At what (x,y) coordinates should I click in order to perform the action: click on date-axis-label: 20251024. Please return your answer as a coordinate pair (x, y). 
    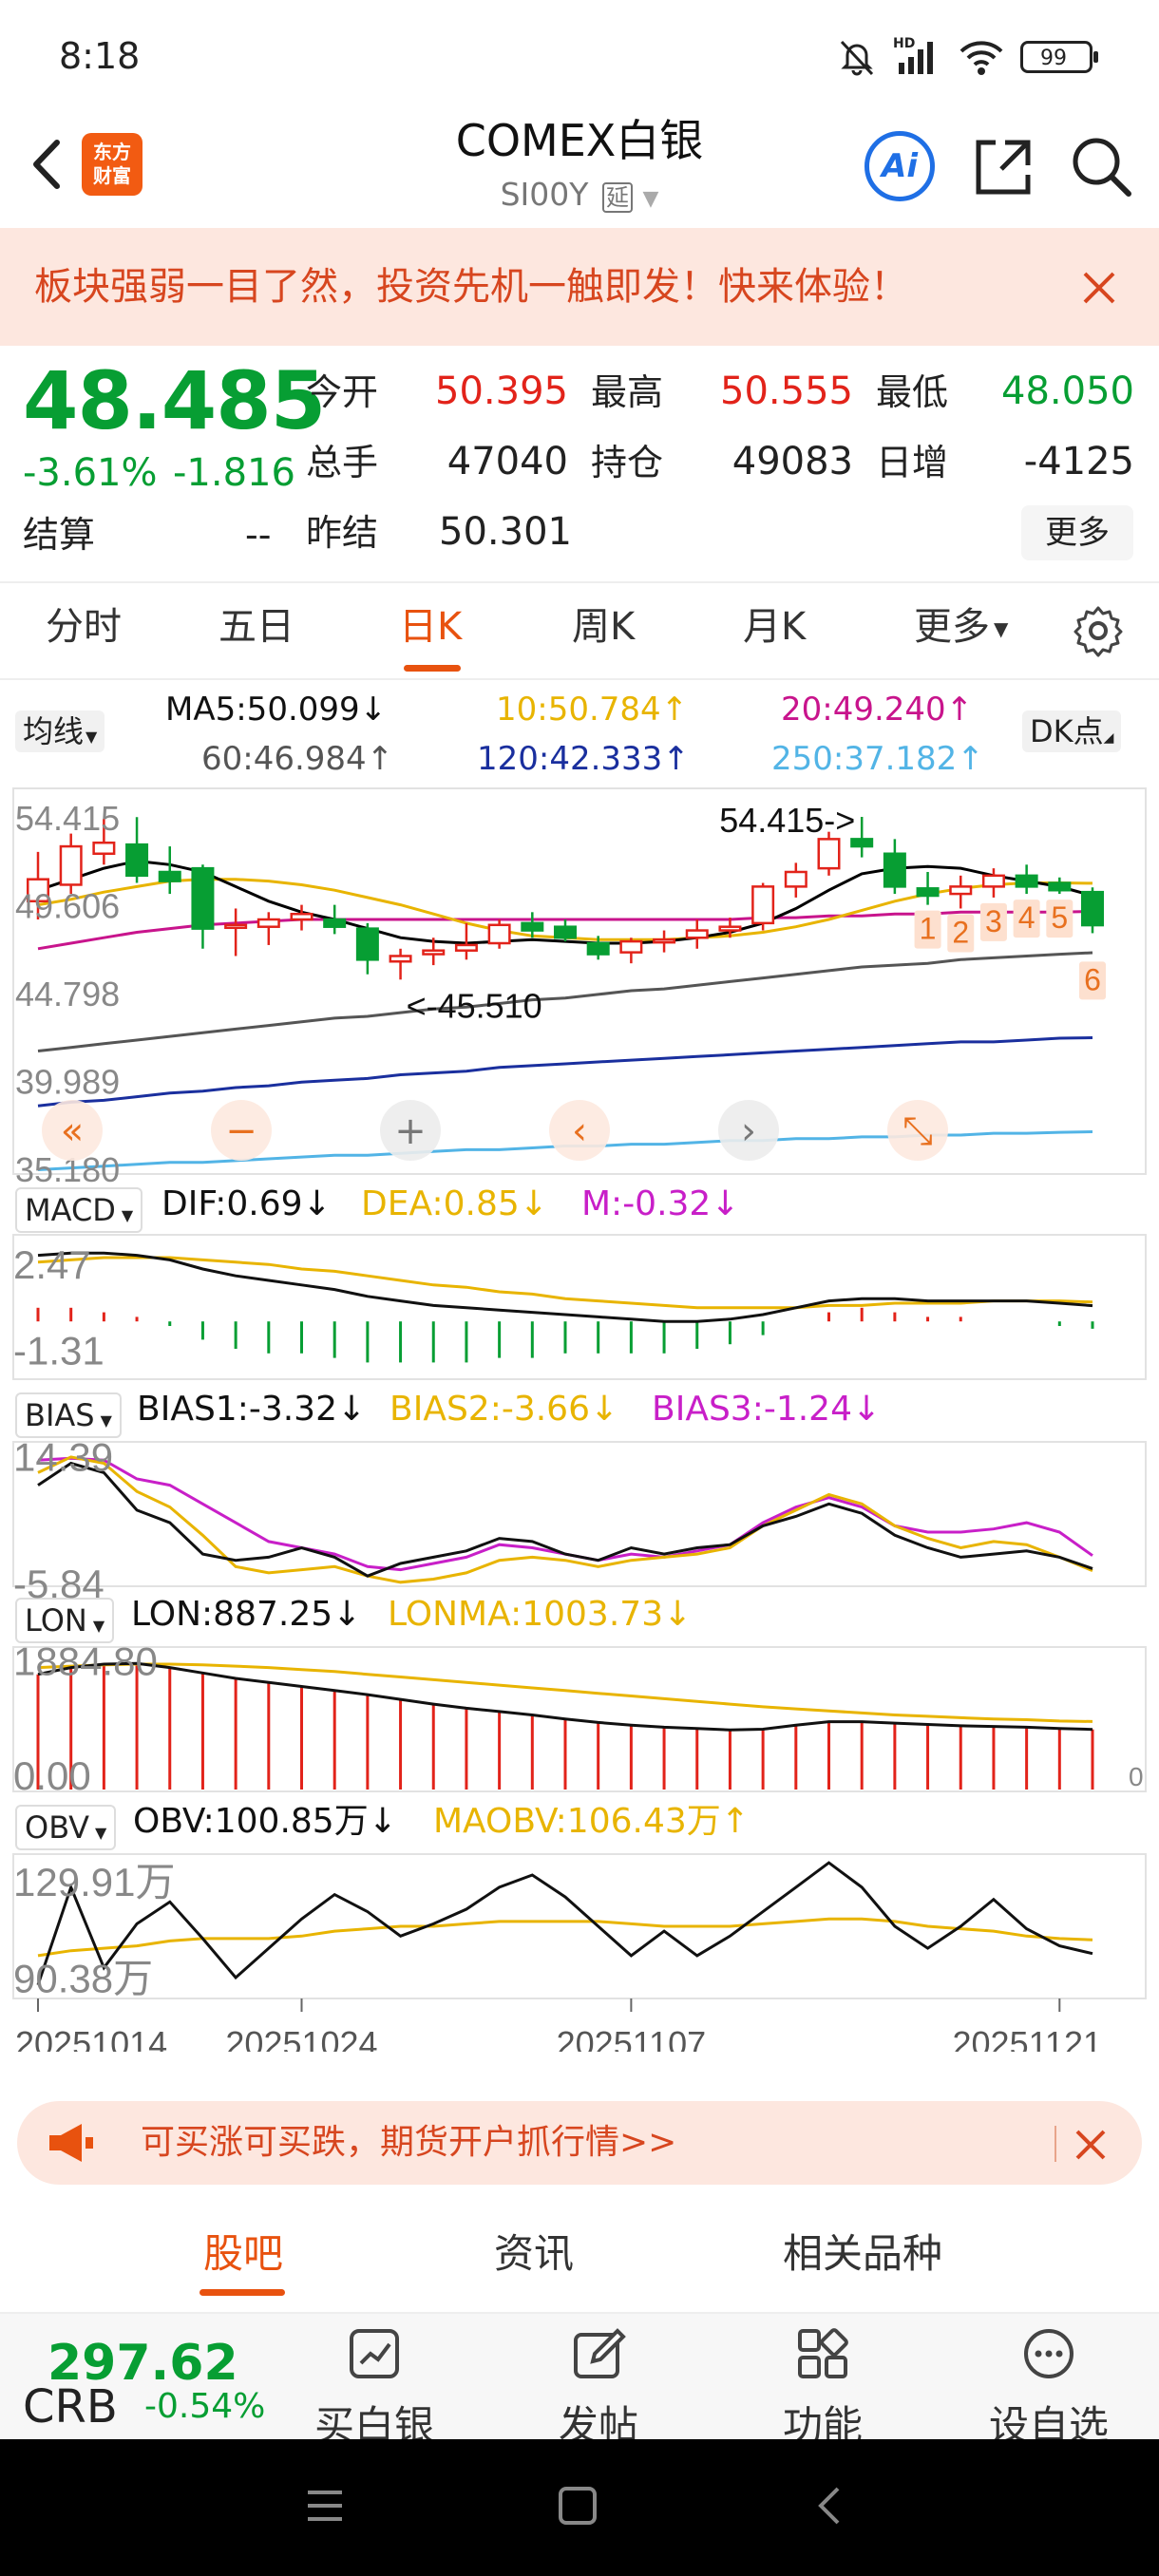
    Looking at the image, I should click on (301, 2038).